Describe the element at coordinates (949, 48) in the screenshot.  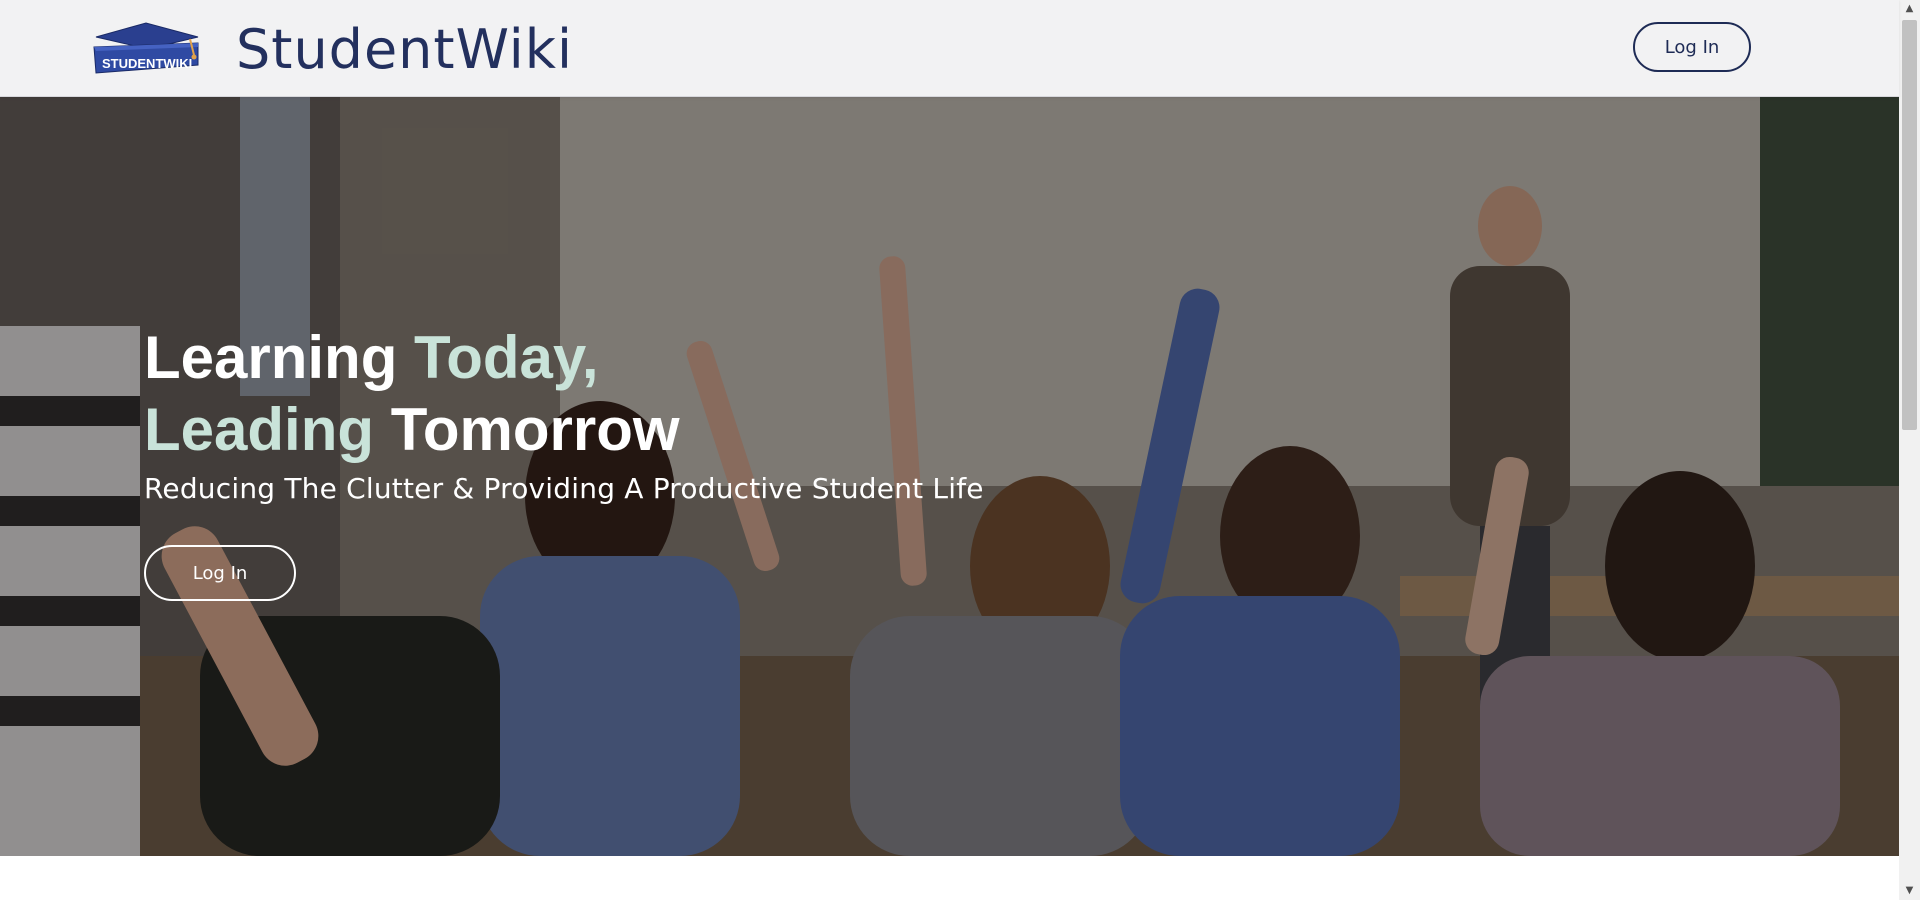
I see `site-header: STUDENTWIKI StudentWiki Log In` at that location.